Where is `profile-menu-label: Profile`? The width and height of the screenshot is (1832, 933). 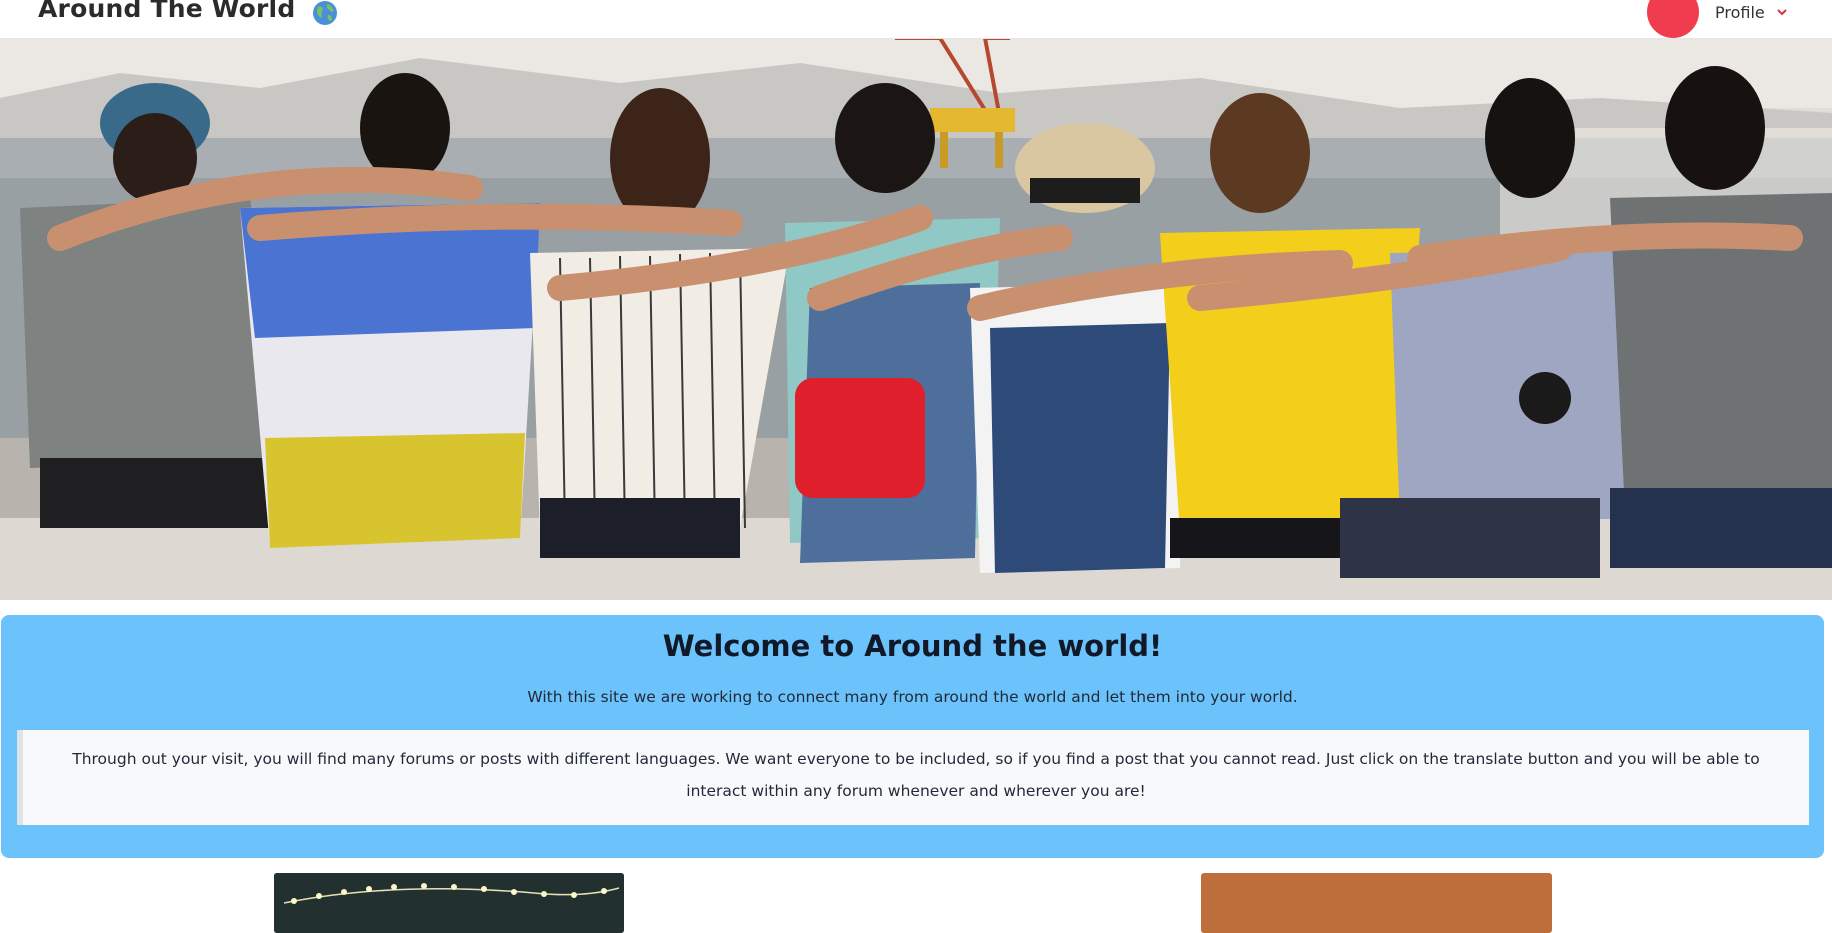
profile-menu-label: Profile is located at coordinates (1740, 12).